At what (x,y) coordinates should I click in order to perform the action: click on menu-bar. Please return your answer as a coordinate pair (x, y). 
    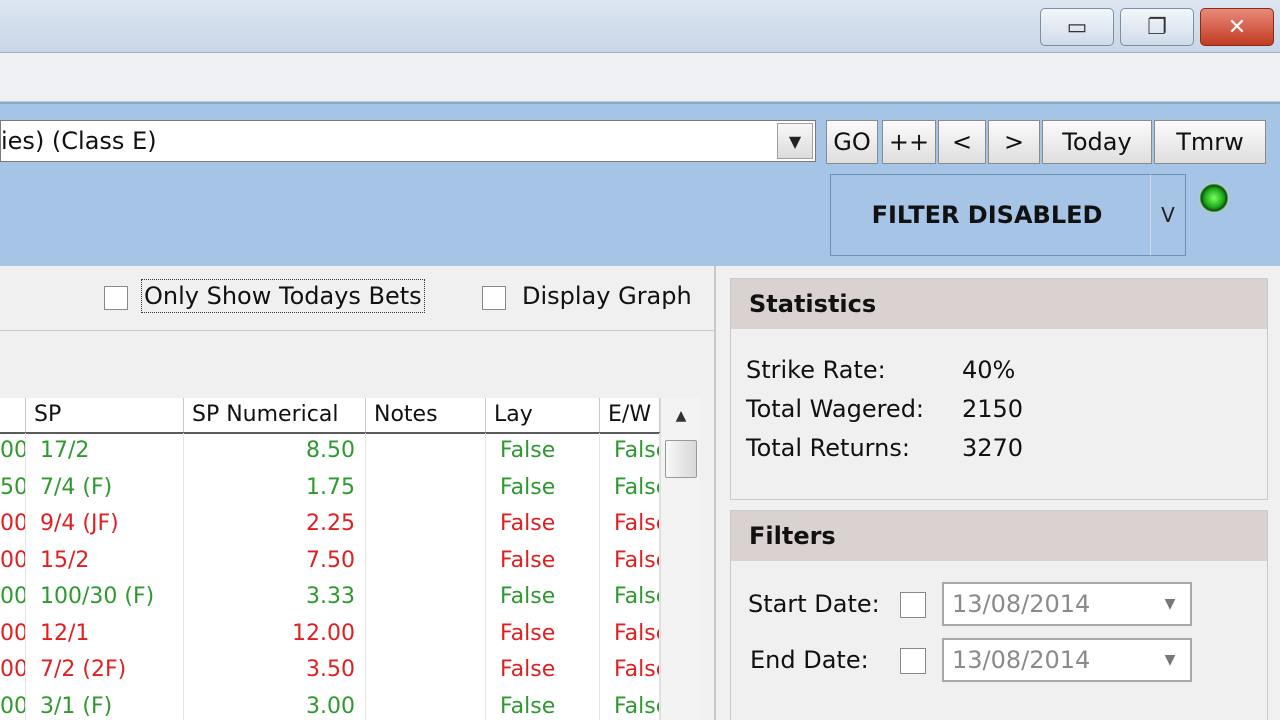
    Looking at the image, I should click on (640, 77).